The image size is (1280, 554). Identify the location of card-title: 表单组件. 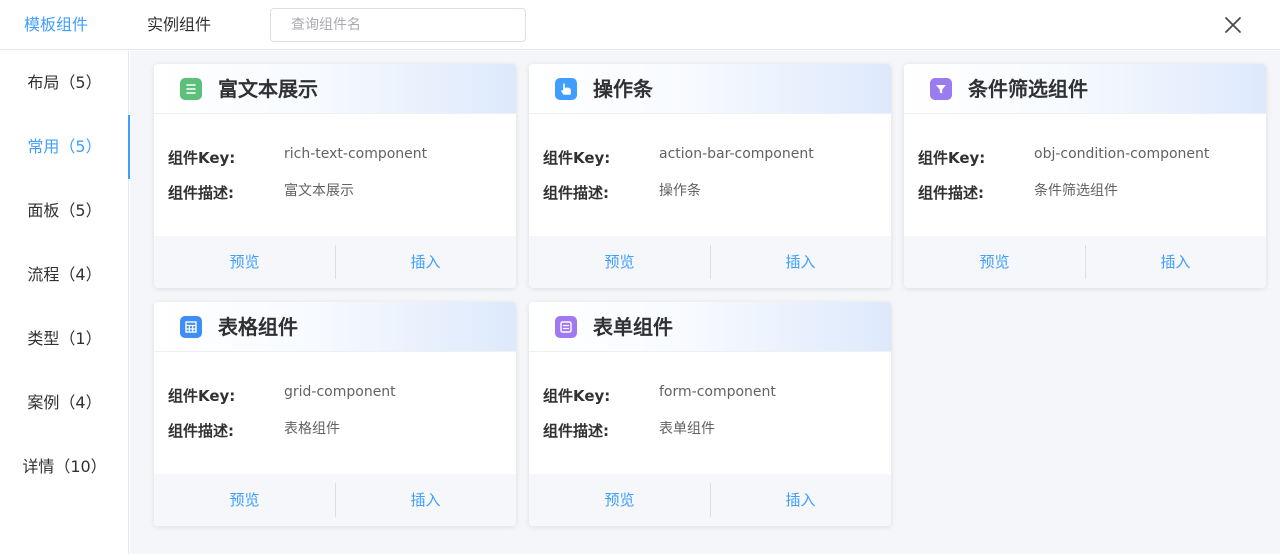
(633, 327).